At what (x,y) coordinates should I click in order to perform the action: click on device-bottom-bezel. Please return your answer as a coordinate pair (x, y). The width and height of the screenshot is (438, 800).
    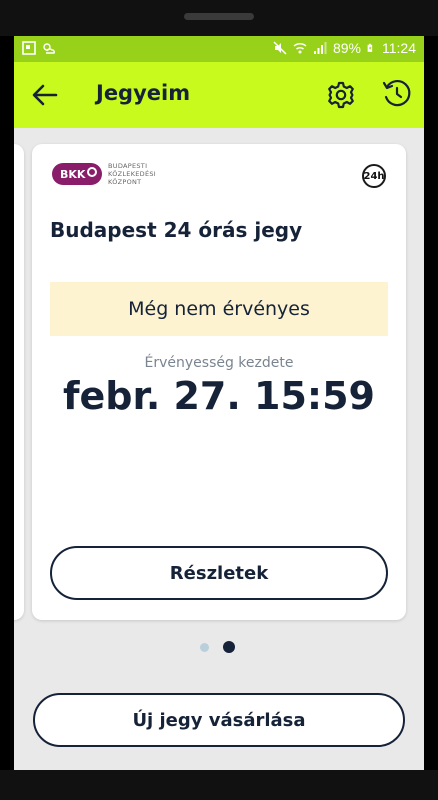
    Looking at the image, I should click on (219, 785).